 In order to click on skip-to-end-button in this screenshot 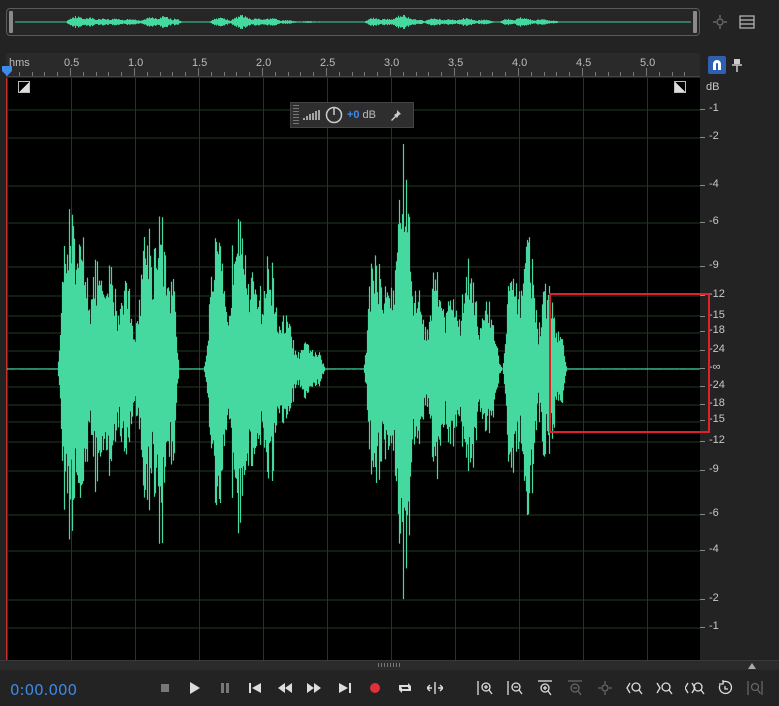, I will do `click(345, 688)`.